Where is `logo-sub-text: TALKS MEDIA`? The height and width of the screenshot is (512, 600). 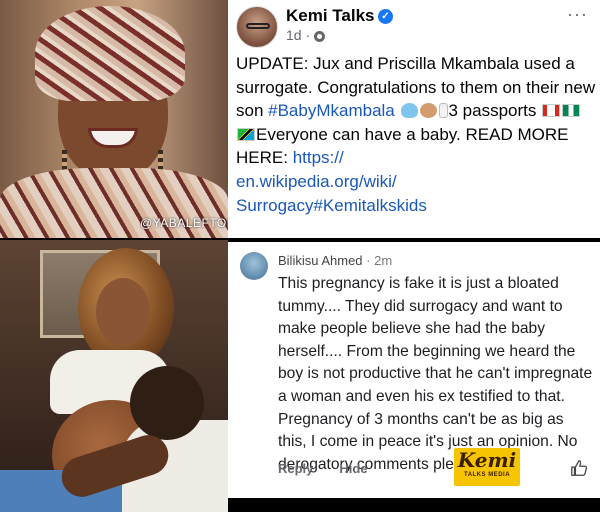 logo-sub-text: TALKS MEDIA is located at coordinates (487, 475).